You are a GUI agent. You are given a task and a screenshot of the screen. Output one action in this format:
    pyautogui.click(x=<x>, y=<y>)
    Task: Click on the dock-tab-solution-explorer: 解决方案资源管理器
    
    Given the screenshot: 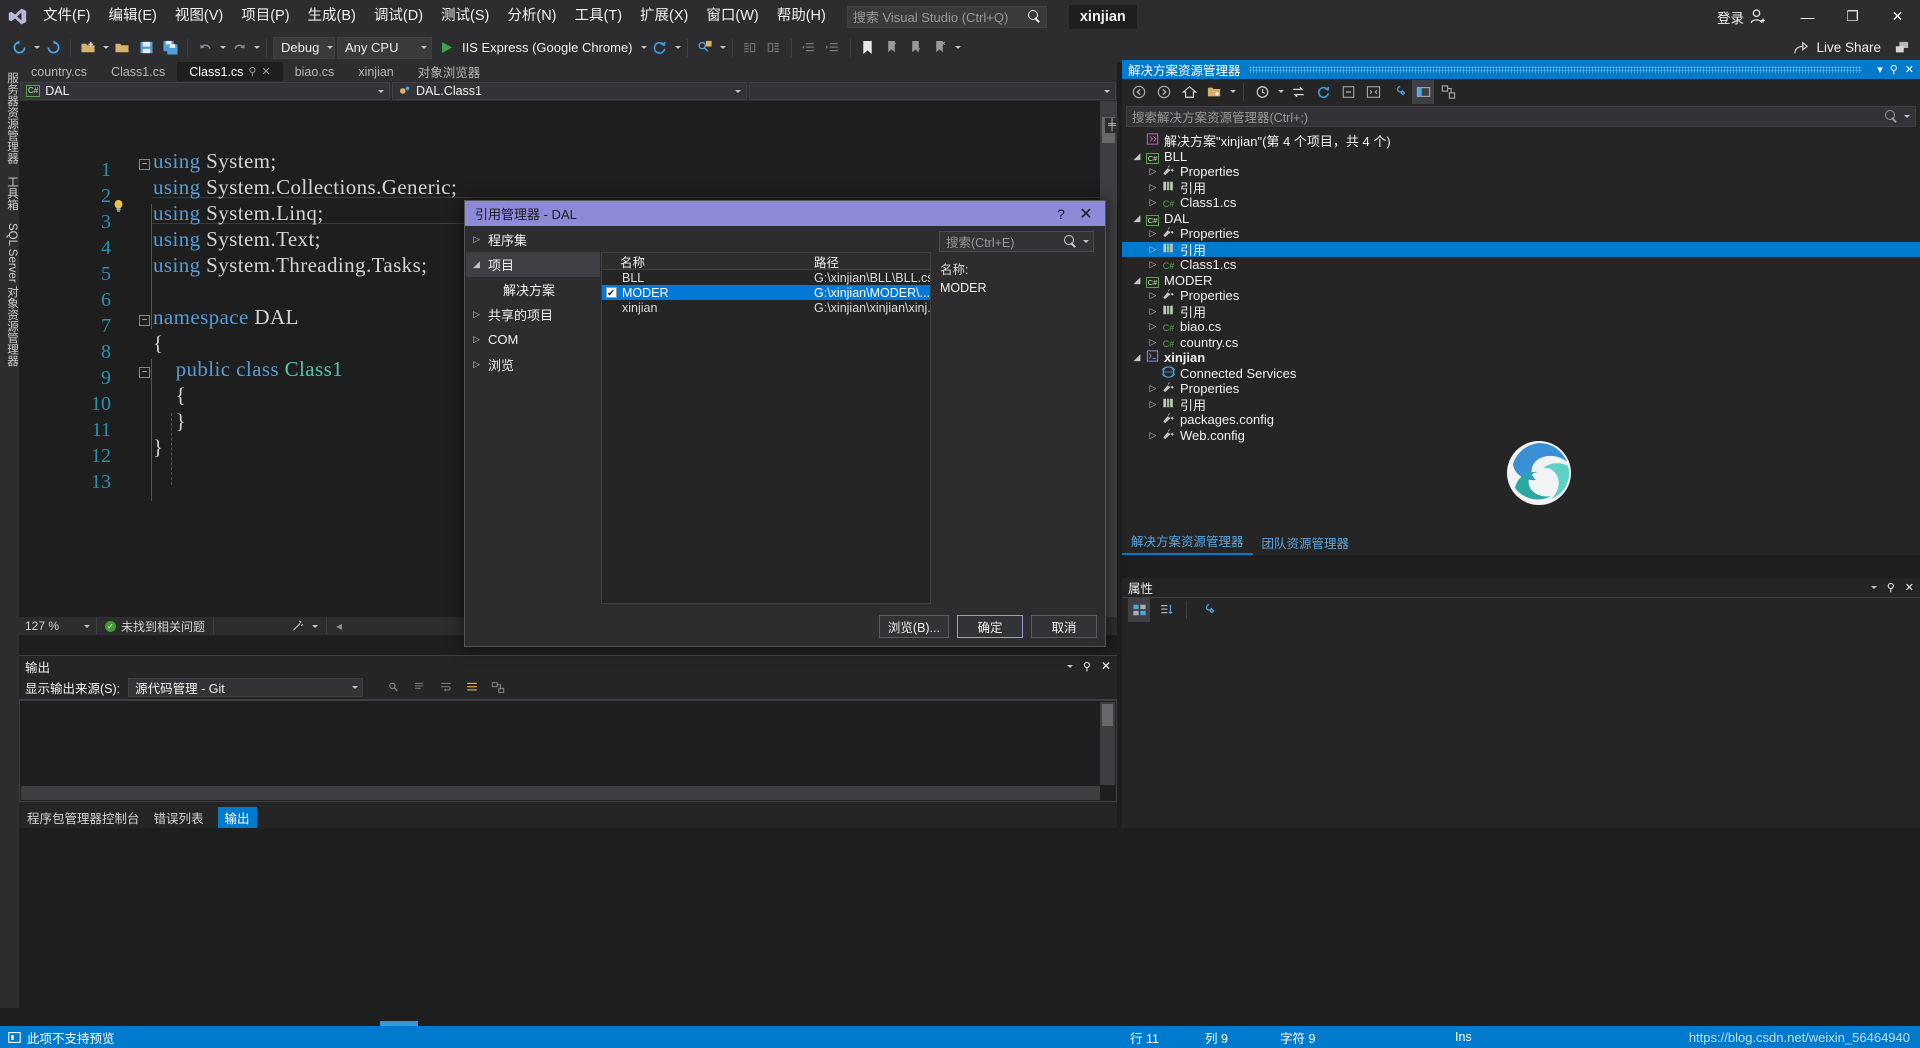 What is the action you would take?
    pyautogui.click(x=1187, y=541)
    